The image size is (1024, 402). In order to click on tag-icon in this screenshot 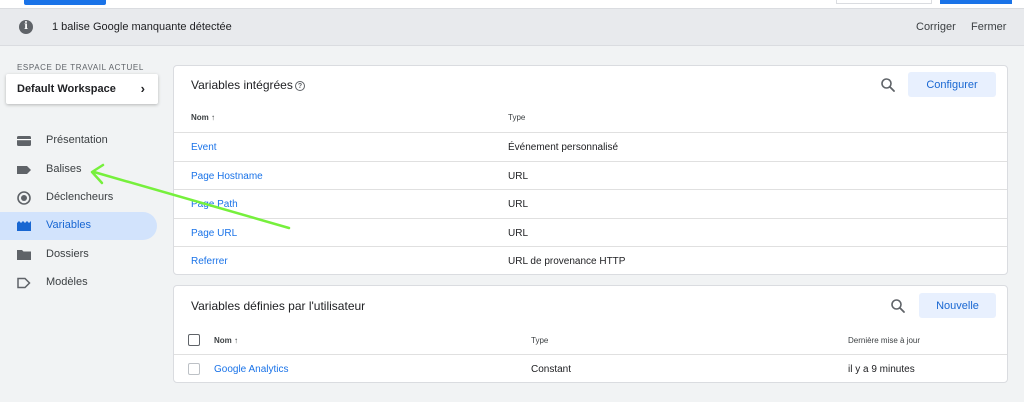, I will do `click(24, 170)`.